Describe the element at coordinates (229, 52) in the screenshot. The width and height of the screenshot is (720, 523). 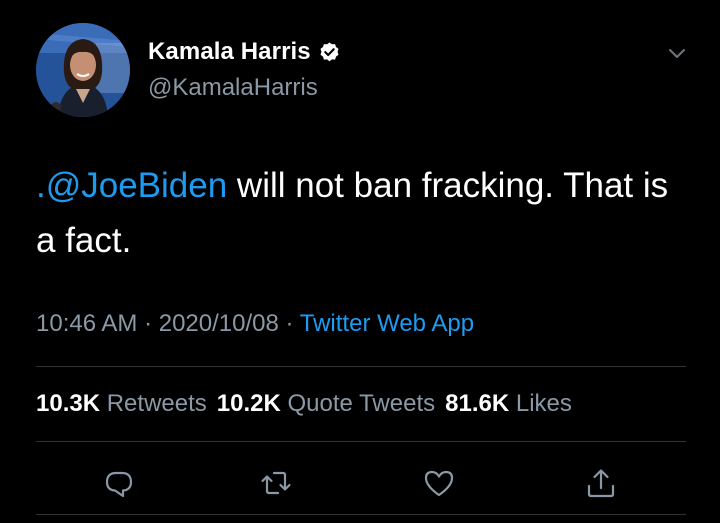
I see `display-name: Kamala Harris` at that location.